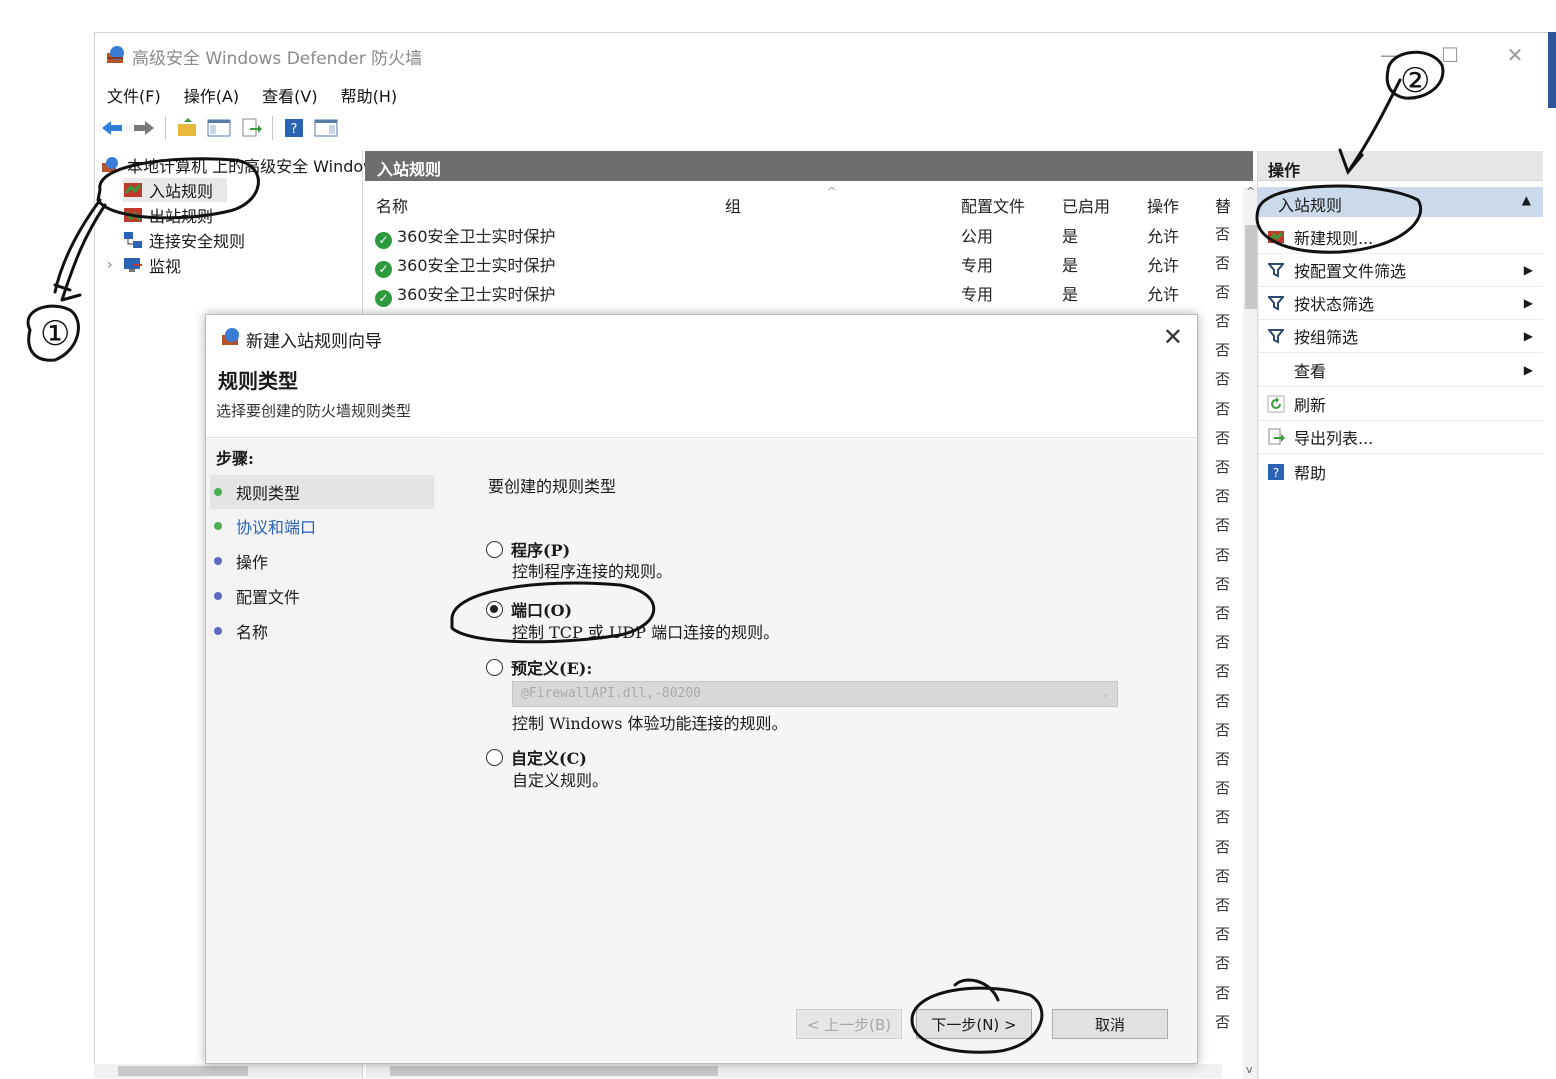 Image resolution: width=1556 pixels, height=1079 pixels. Describe the element at coordinates (494, 757) in the screenshot. I see `radio-custom` at that location.